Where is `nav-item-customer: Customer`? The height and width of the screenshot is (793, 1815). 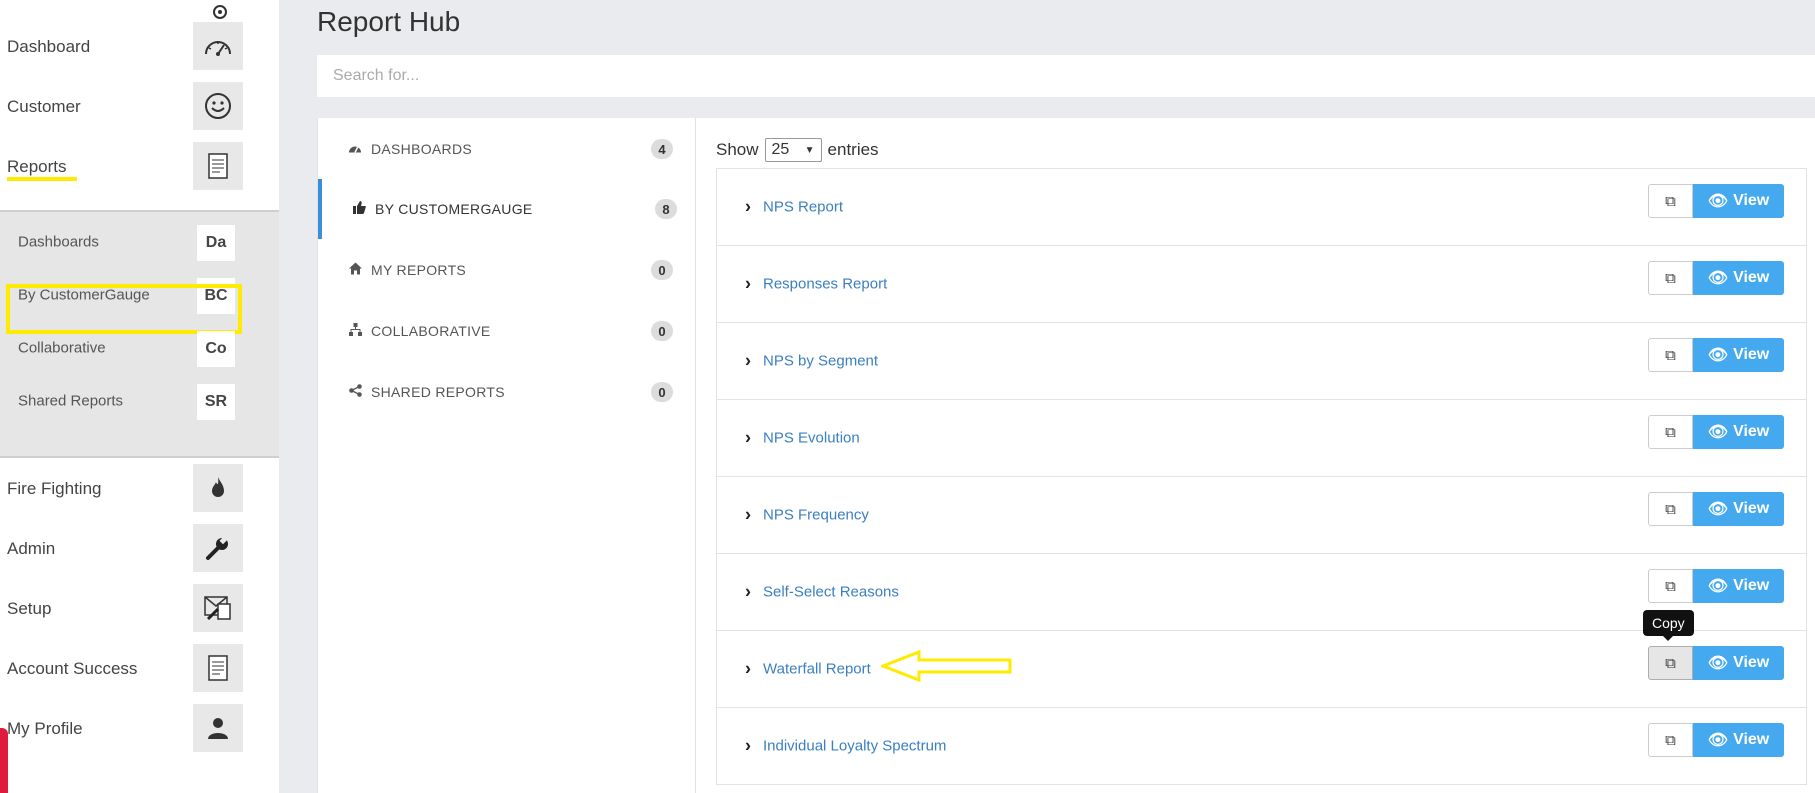
nav-item-customer: Customer is located at coordinates (139, 107).